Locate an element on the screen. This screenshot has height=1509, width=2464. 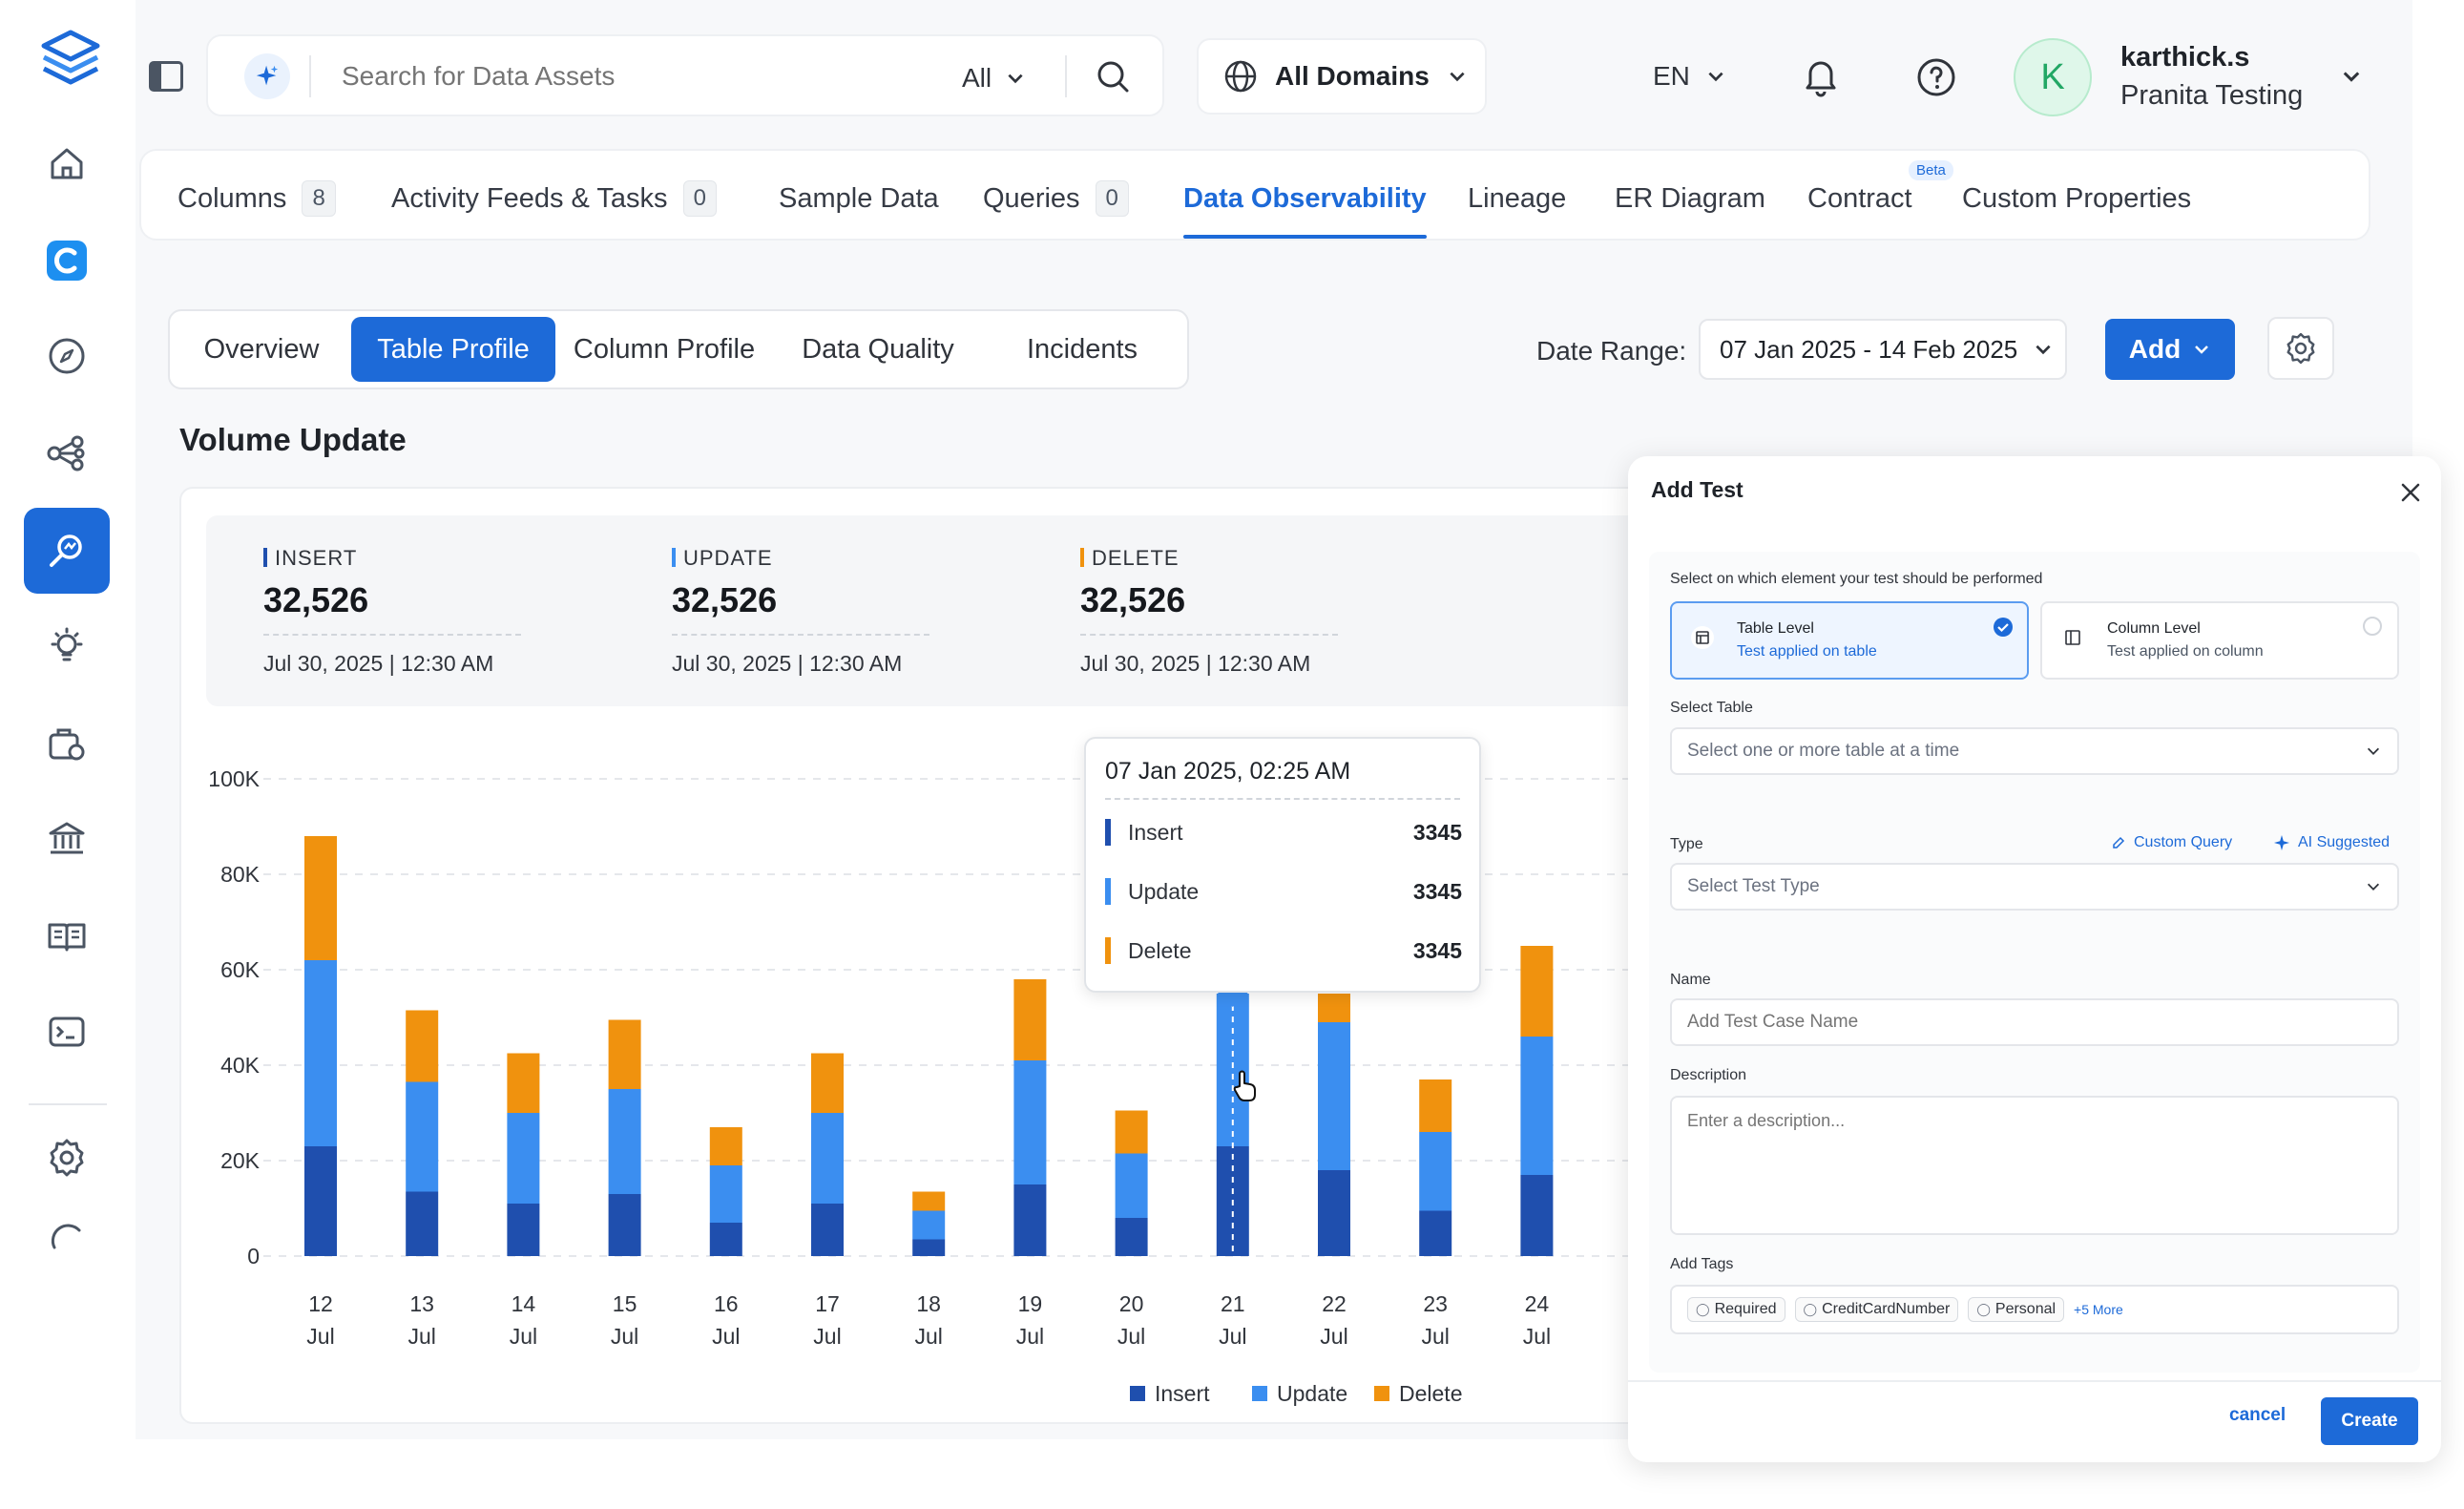
search-bar: All is located at coordinates (685, 75).